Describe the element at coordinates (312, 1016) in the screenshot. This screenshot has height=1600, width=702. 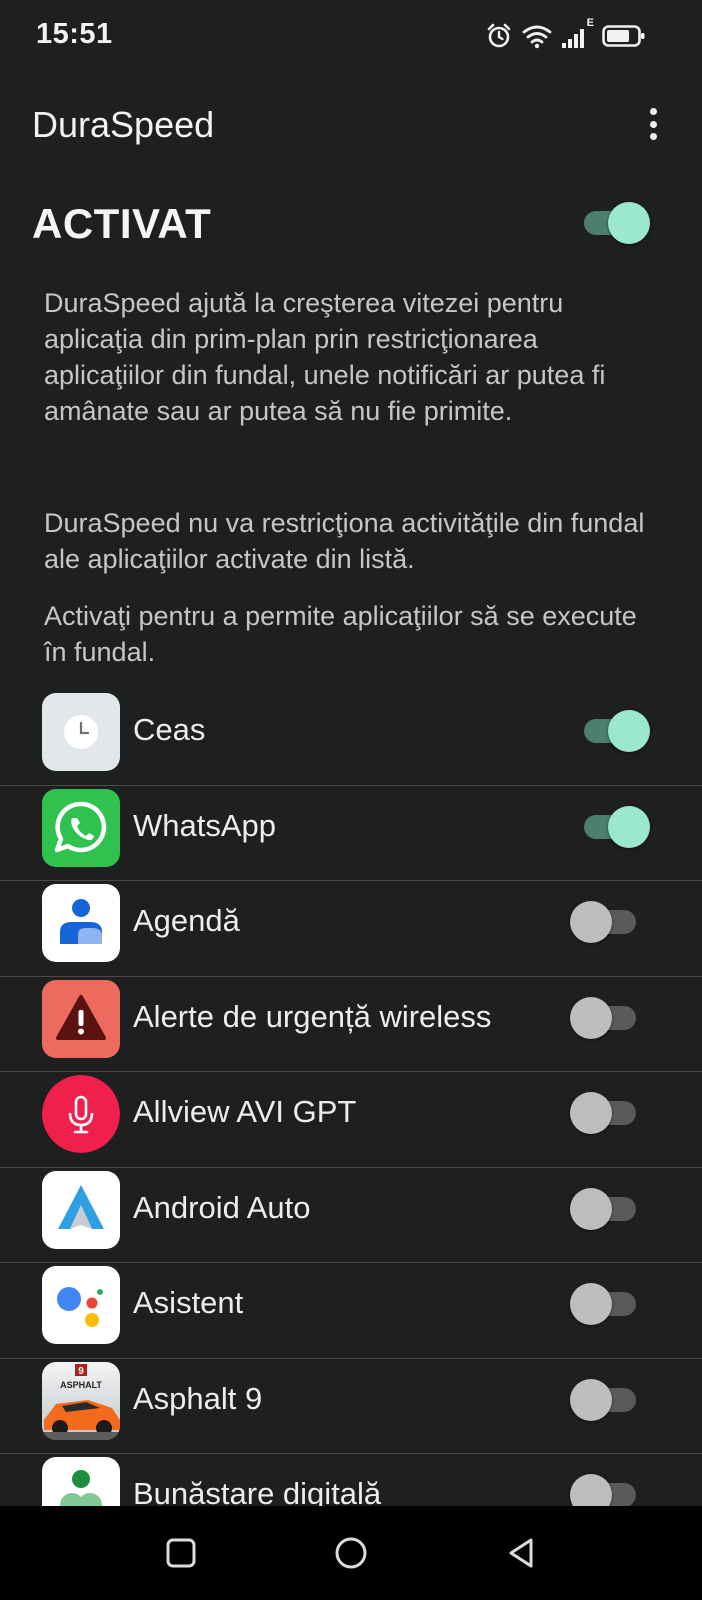
I see `app-name: Alerte de urgență wireless` at that location.